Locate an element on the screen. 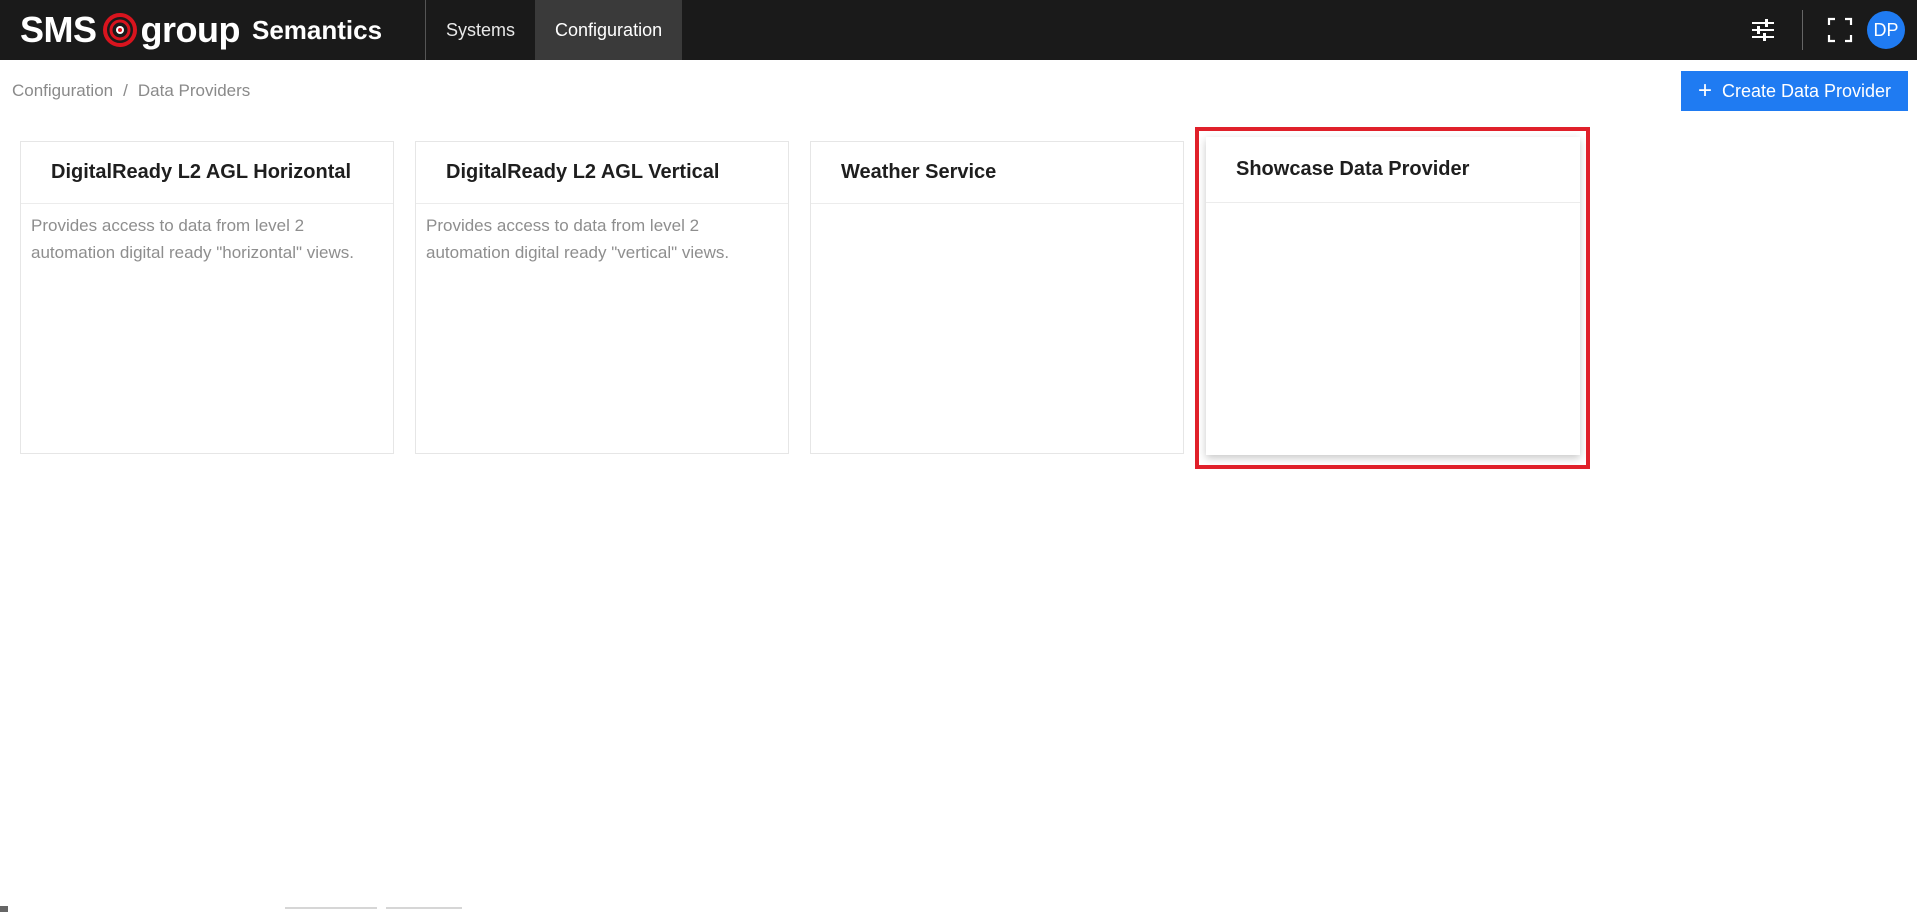 This screenshot has height=912, width=1917. create-data-provider-label: Create Data Provider is located at coordinates (1806, 90).